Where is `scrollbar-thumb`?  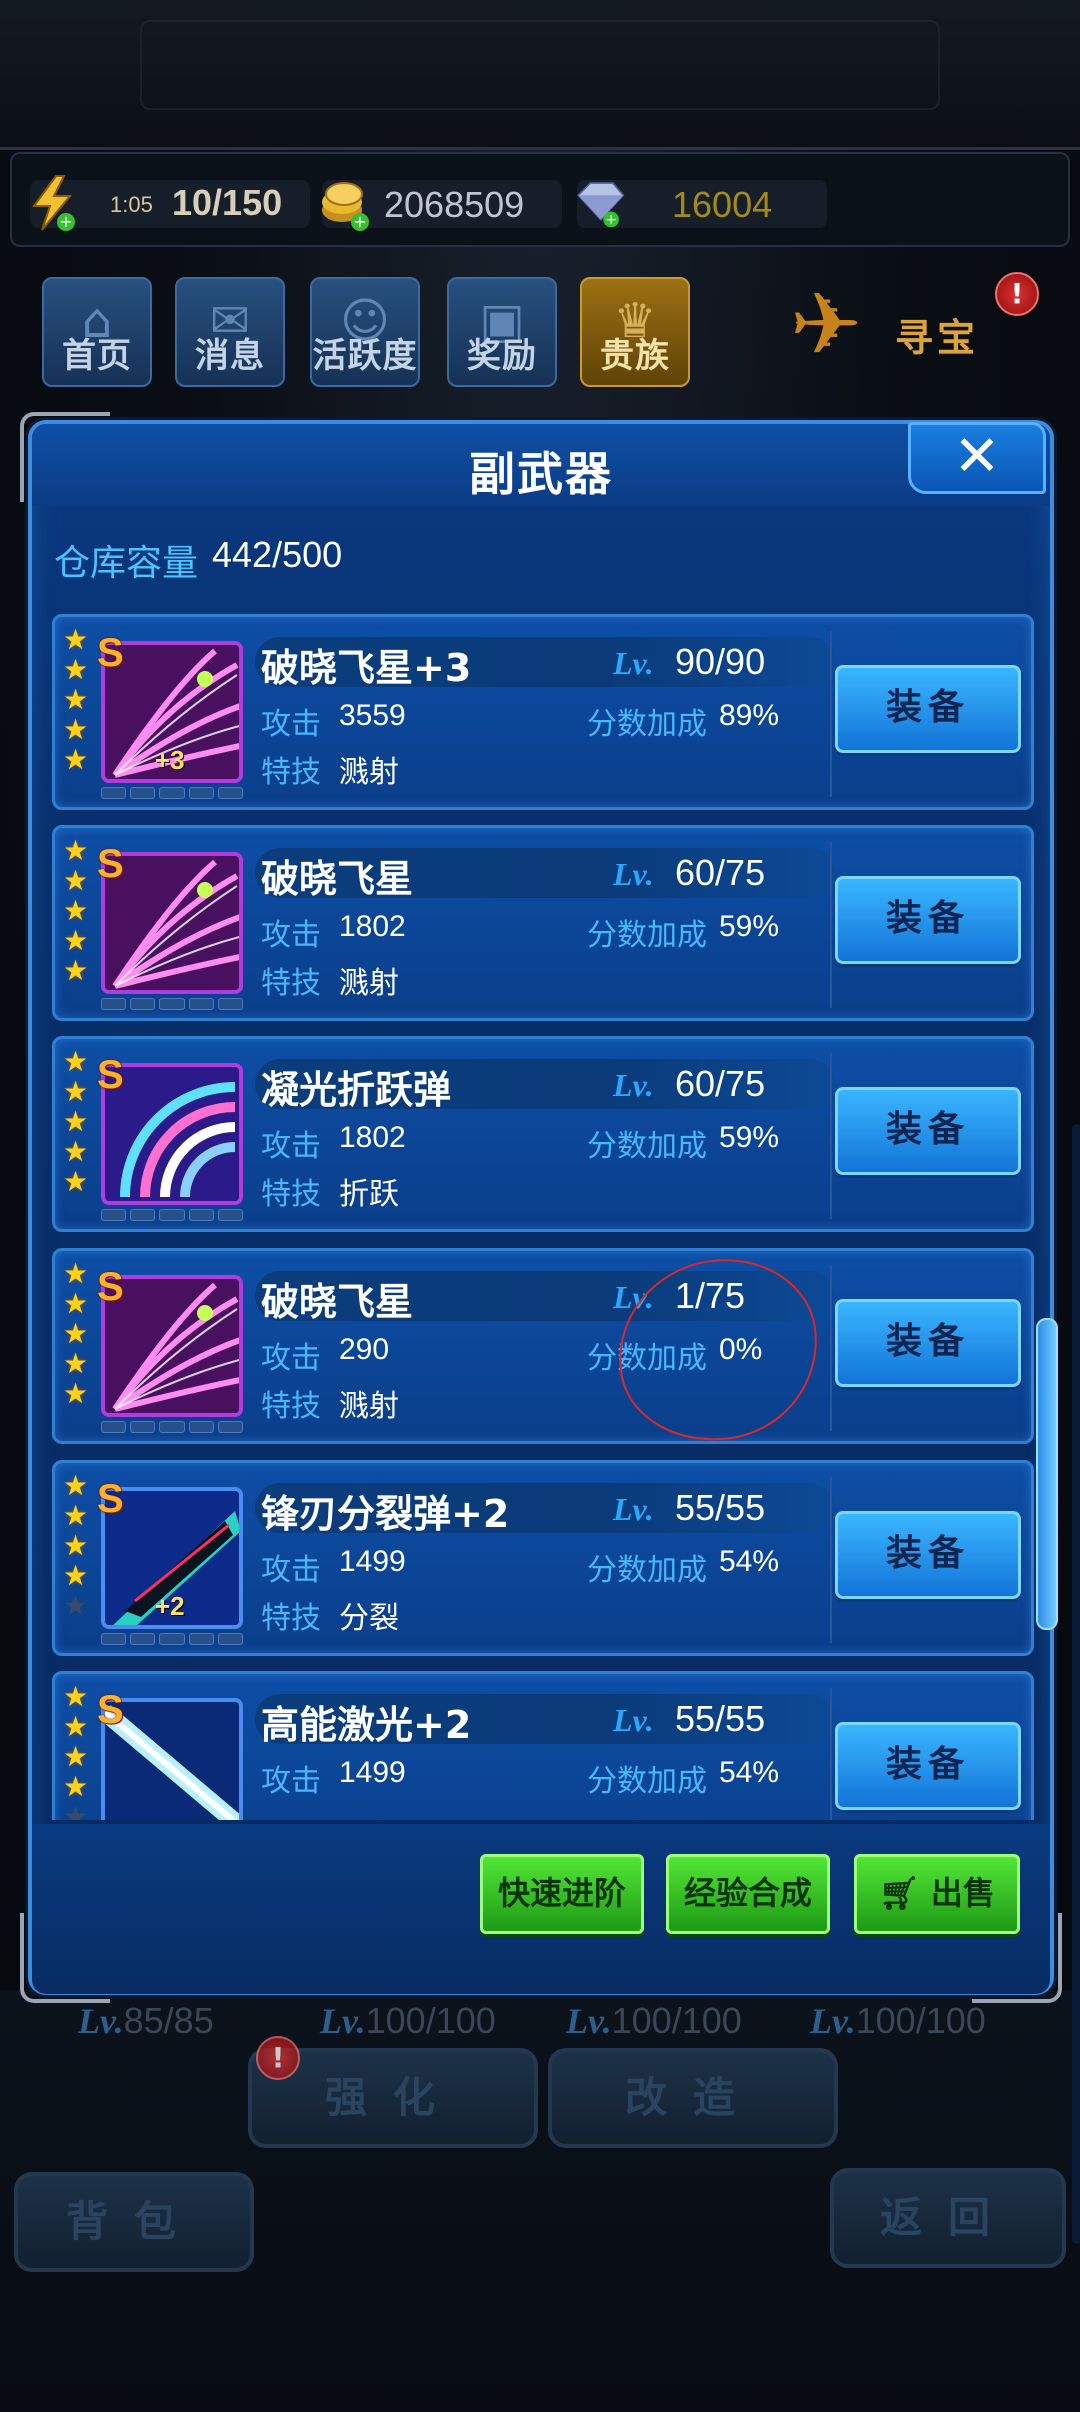 scrollbar-thumb is located at coordinates (1047, 1474).